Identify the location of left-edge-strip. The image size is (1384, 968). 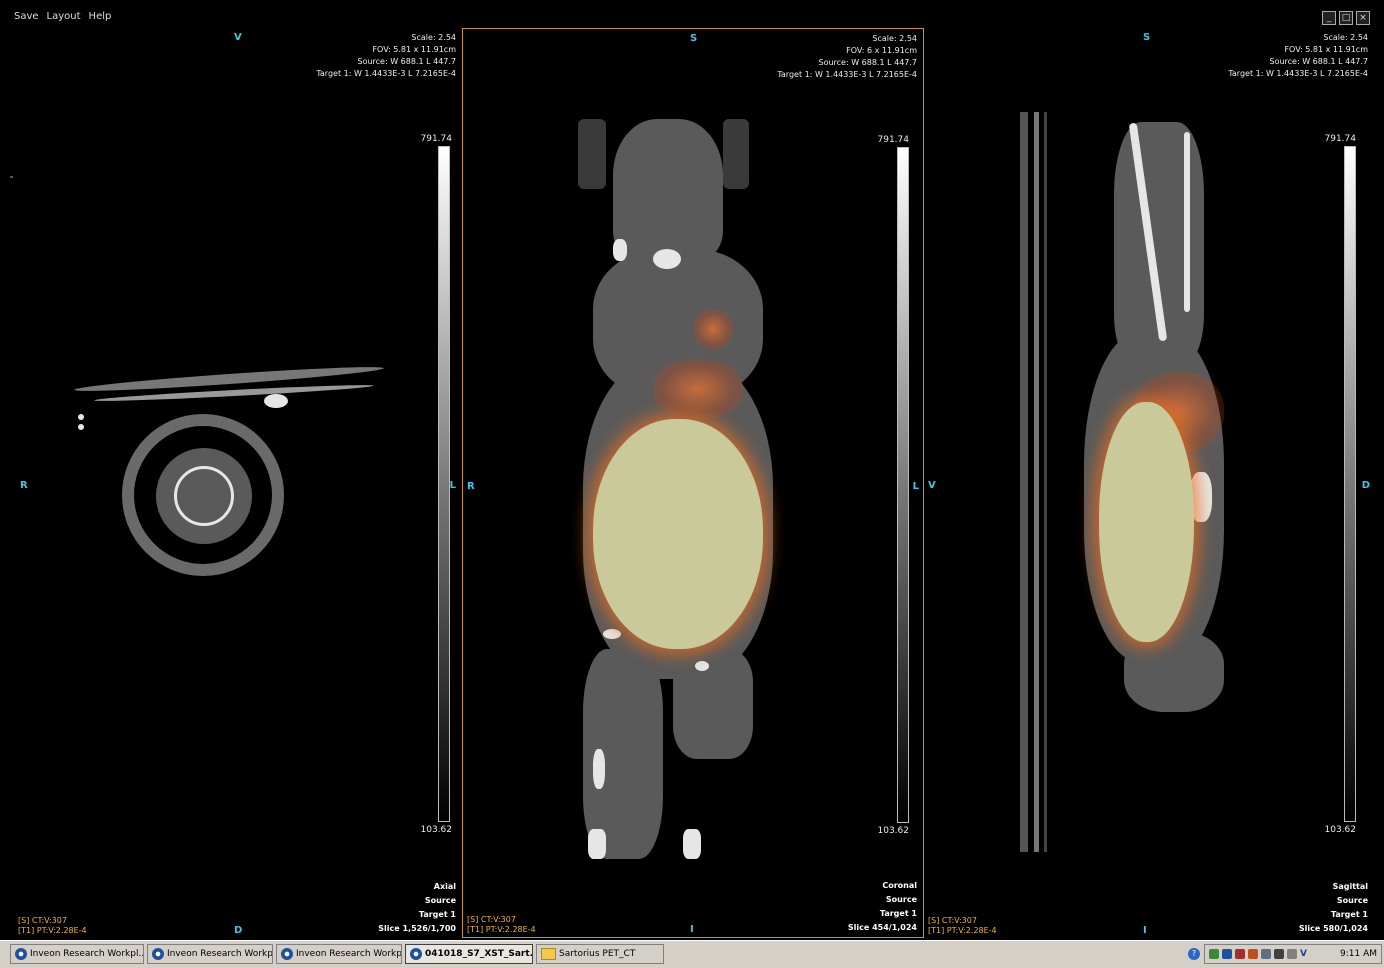
(7, 482).